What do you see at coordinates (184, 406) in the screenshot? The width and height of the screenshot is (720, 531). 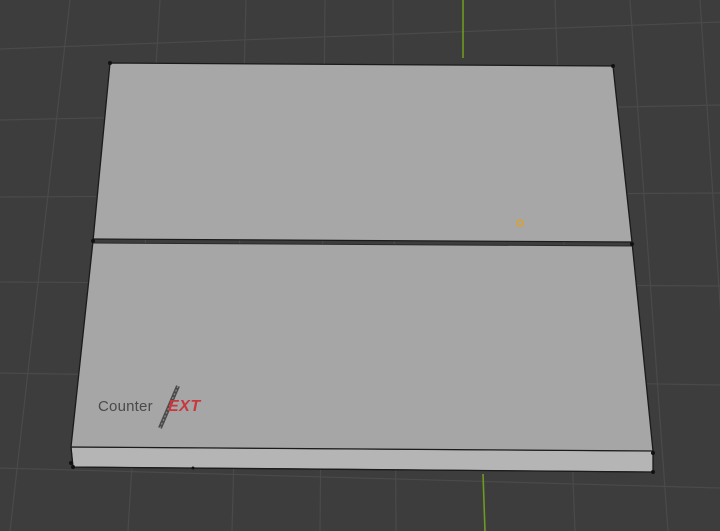 I see `logo-accent: EXT` at bounding box center [184, 406].